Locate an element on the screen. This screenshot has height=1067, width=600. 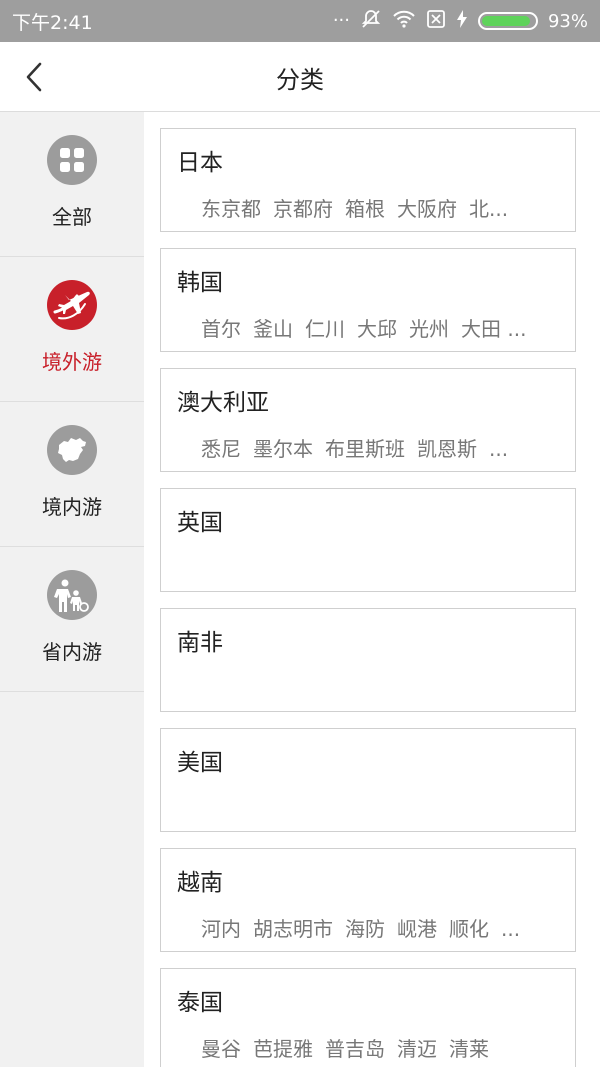
china-map-icon is located at coordinates (72, 450).